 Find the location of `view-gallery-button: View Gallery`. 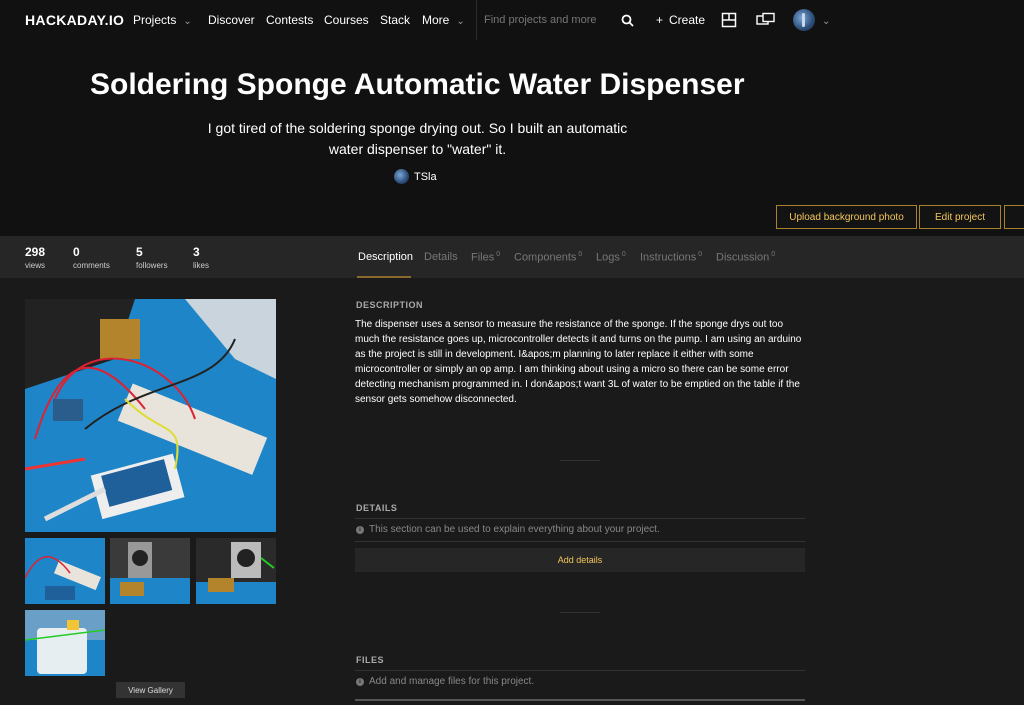

view-gallery-button: View Gallery is located at coordinates (150, 690).